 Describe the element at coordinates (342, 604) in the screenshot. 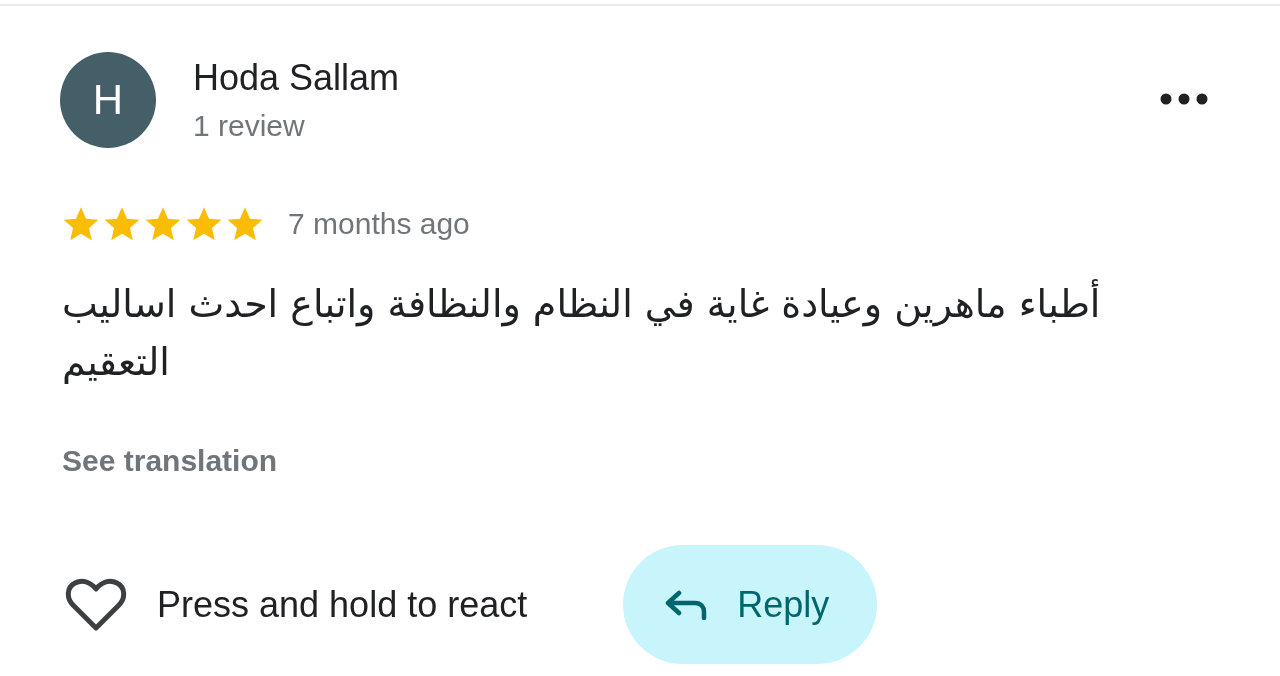

I see `react-hint: Press and hold to react` at that location.